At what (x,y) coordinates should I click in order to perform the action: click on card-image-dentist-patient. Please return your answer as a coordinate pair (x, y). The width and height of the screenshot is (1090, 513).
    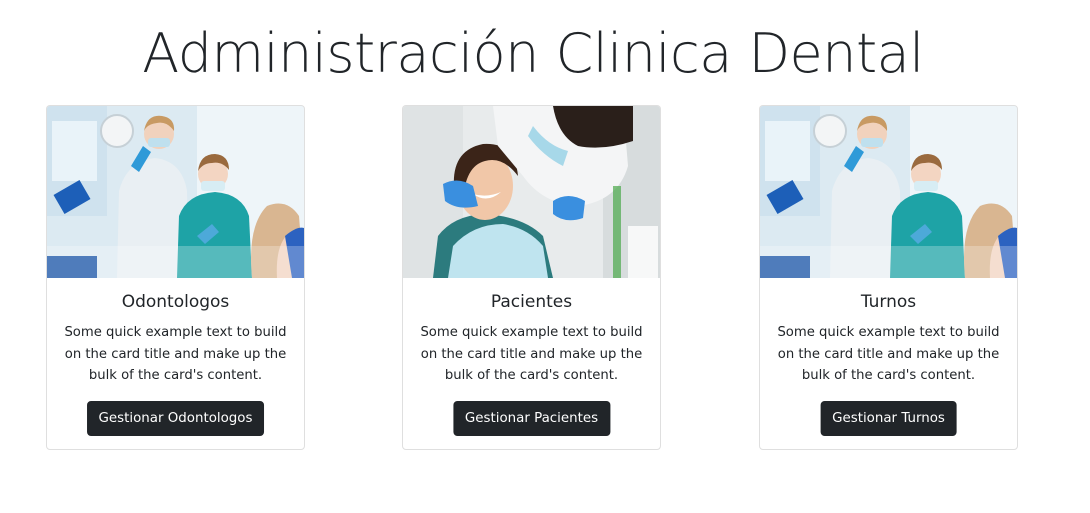
    Looking at the image, I should click on (531, 192).